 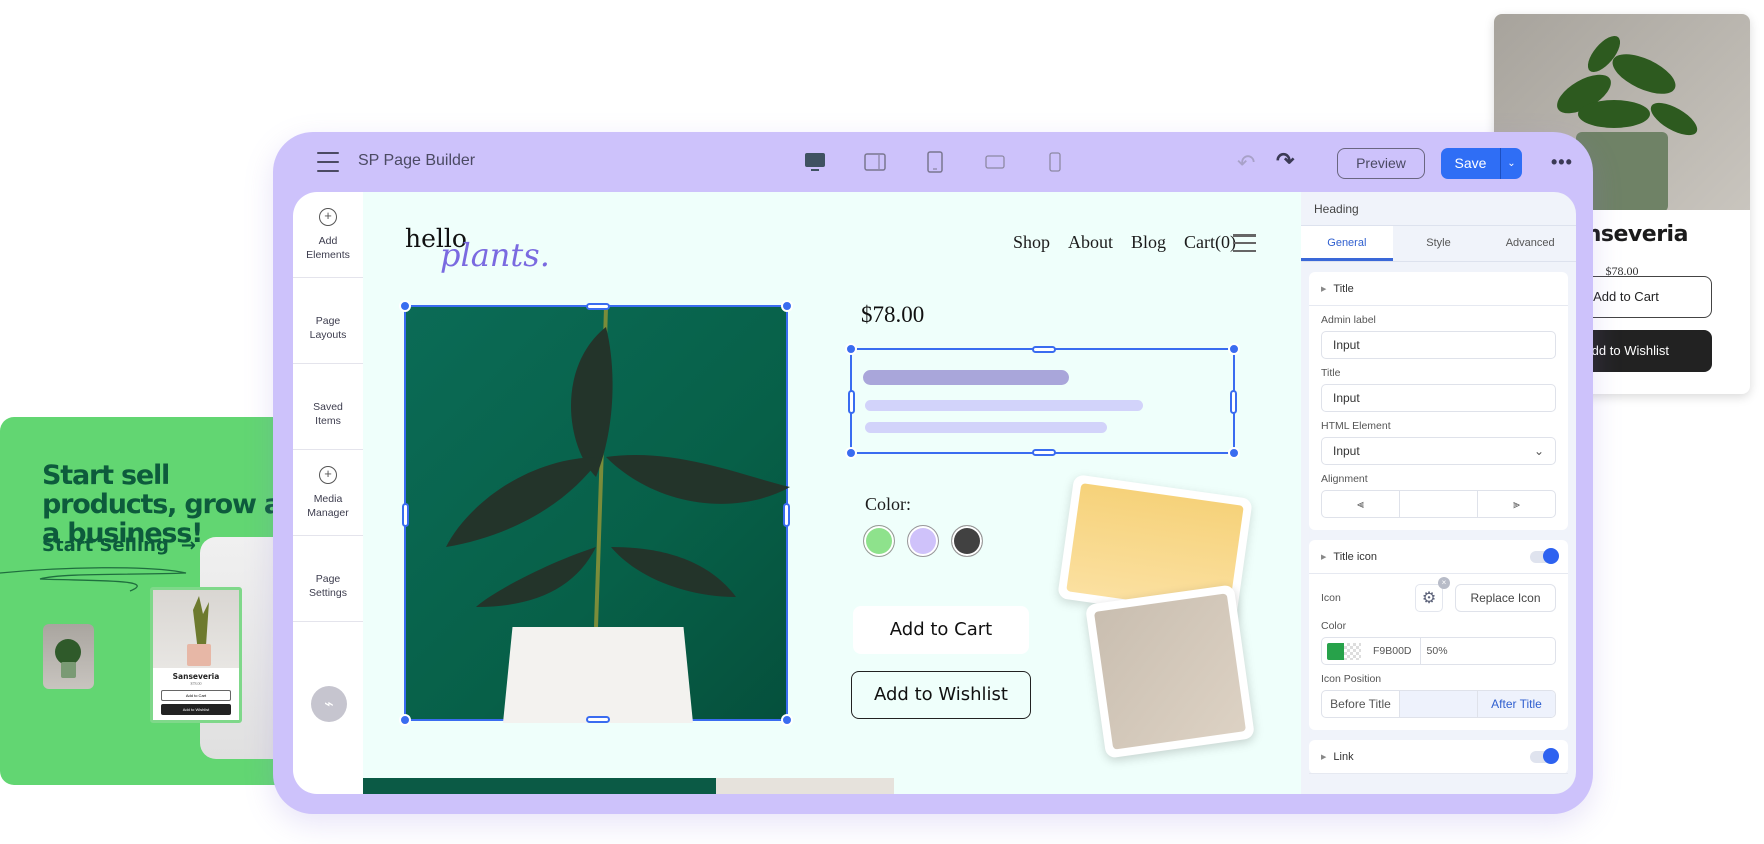 I want to click on preview-button: Preview, so click(x=1381, y=163).